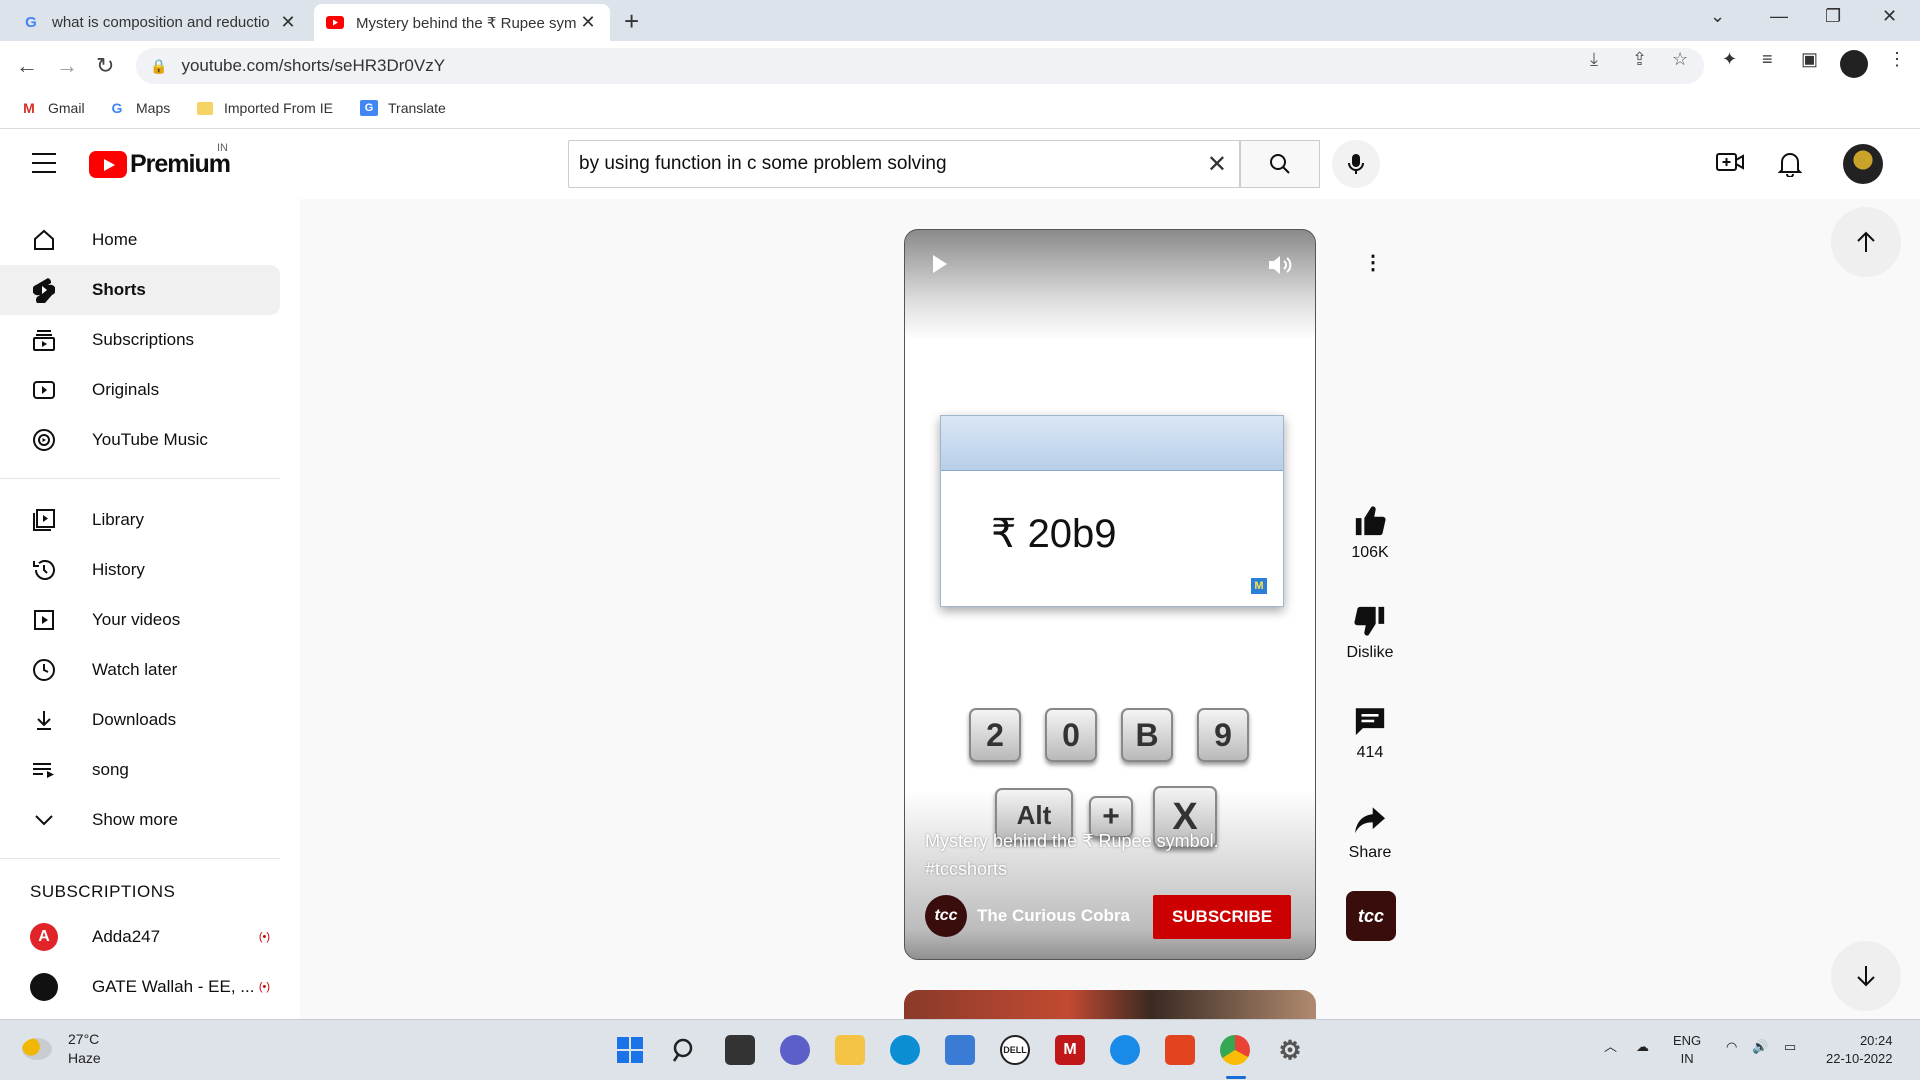 This screenshot has width=1920, height=1080. What do you see at coordinates (44, 166) in the screenshot?
I see `menu-icon` at bounding box center [44, 166].